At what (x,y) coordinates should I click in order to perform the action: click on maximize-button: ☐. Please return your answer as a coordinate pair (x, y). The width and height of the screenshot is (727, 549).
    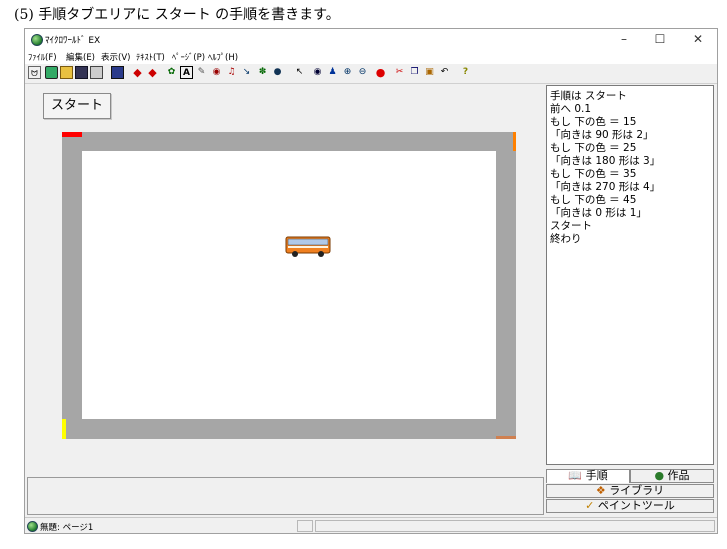
    Looking at the image, I should click on (660, 39).